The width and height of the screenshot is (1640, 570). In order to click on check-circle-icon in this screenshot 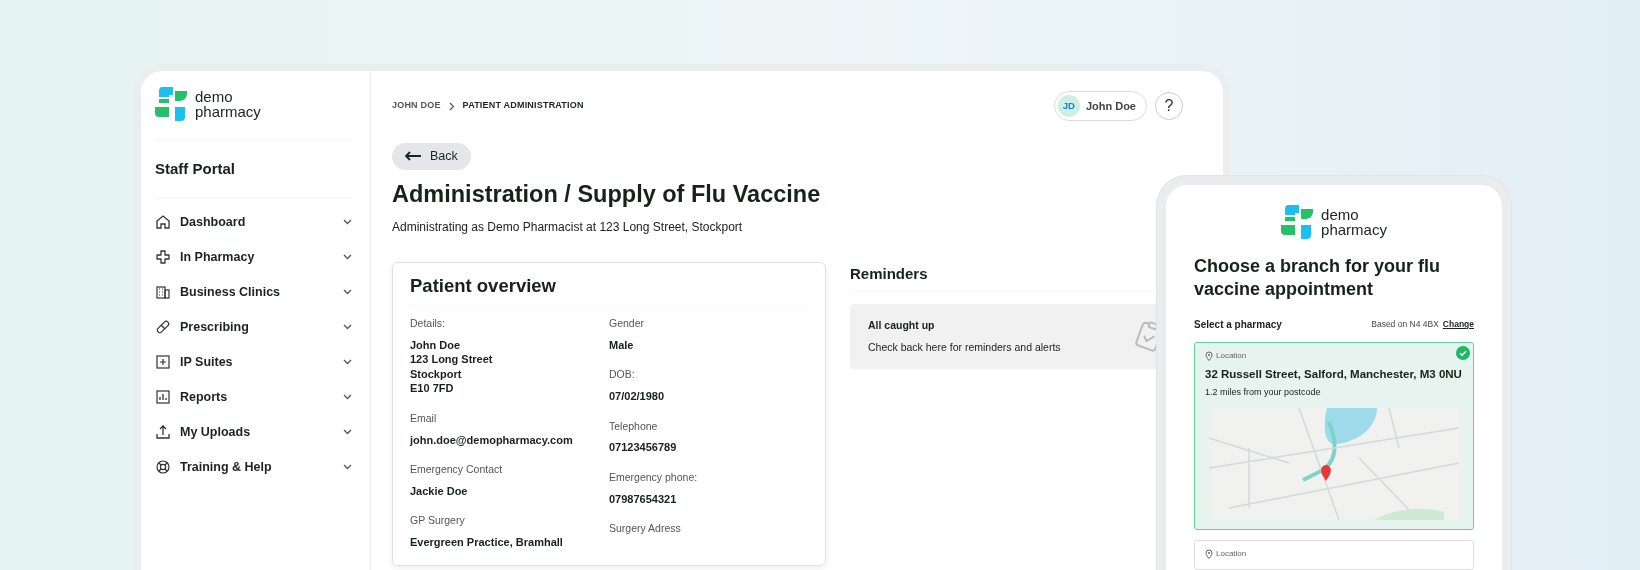, I will do `click(1463, 353)`.